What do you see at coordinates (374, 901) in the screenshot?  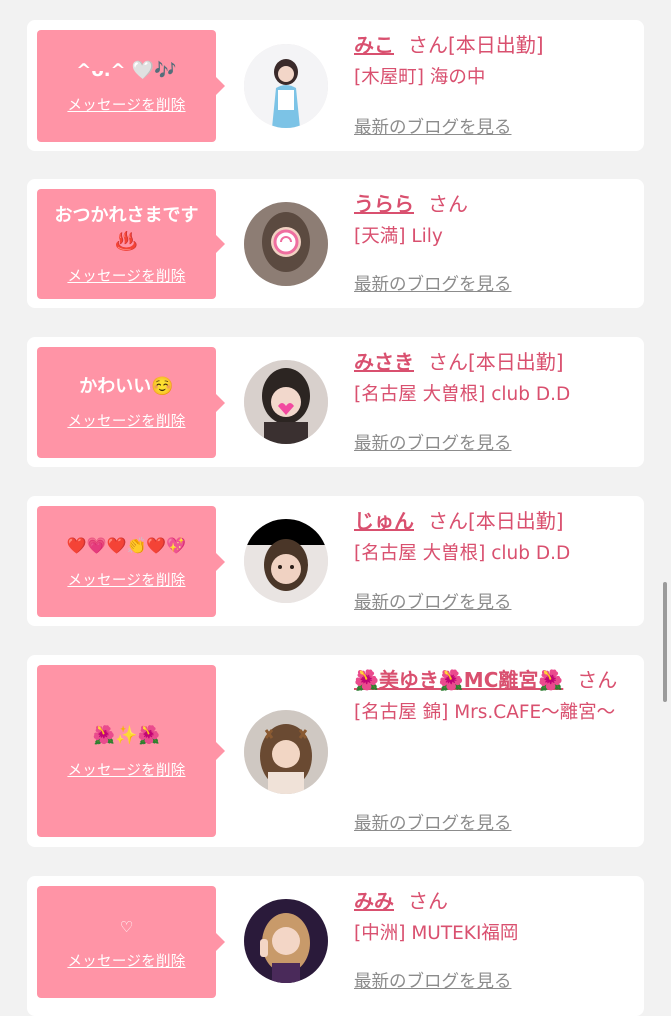 I see `user-name-link: みみ` at bounding box center [374, 901].